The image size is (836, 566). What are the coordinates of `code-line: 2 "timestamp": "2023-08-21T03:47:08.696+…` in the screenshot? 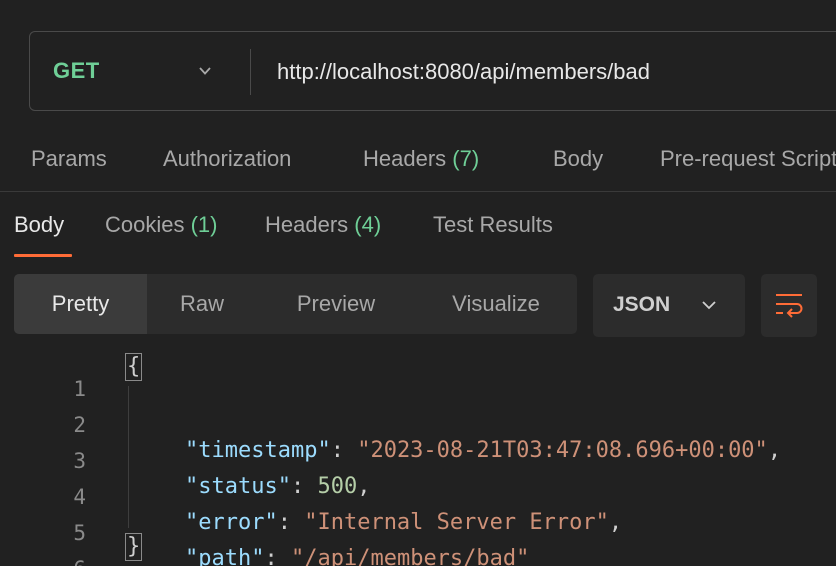 It's located at (418, 425).